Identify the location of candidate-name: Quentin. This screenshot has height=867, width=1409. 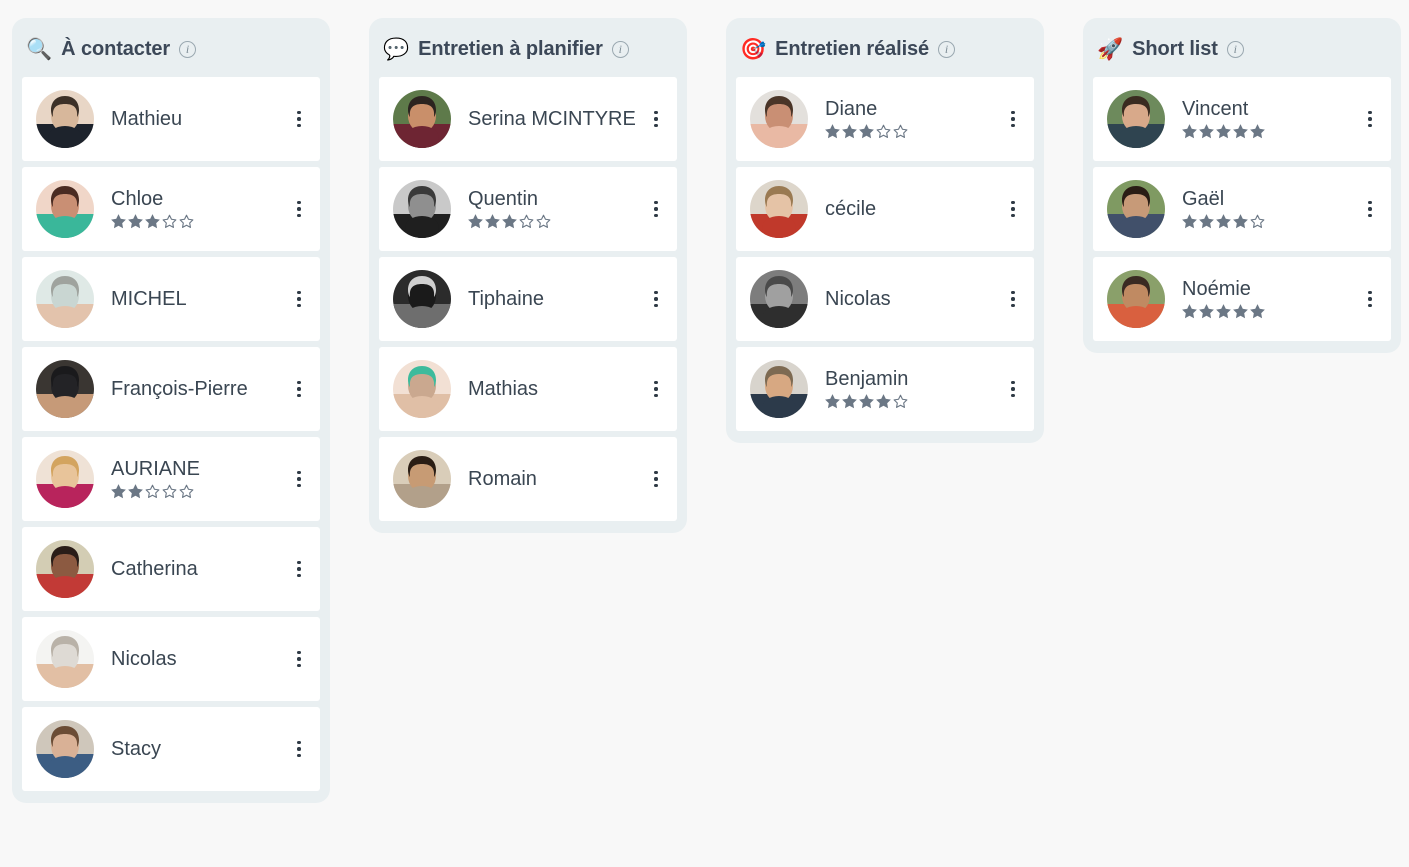
(503, 199).